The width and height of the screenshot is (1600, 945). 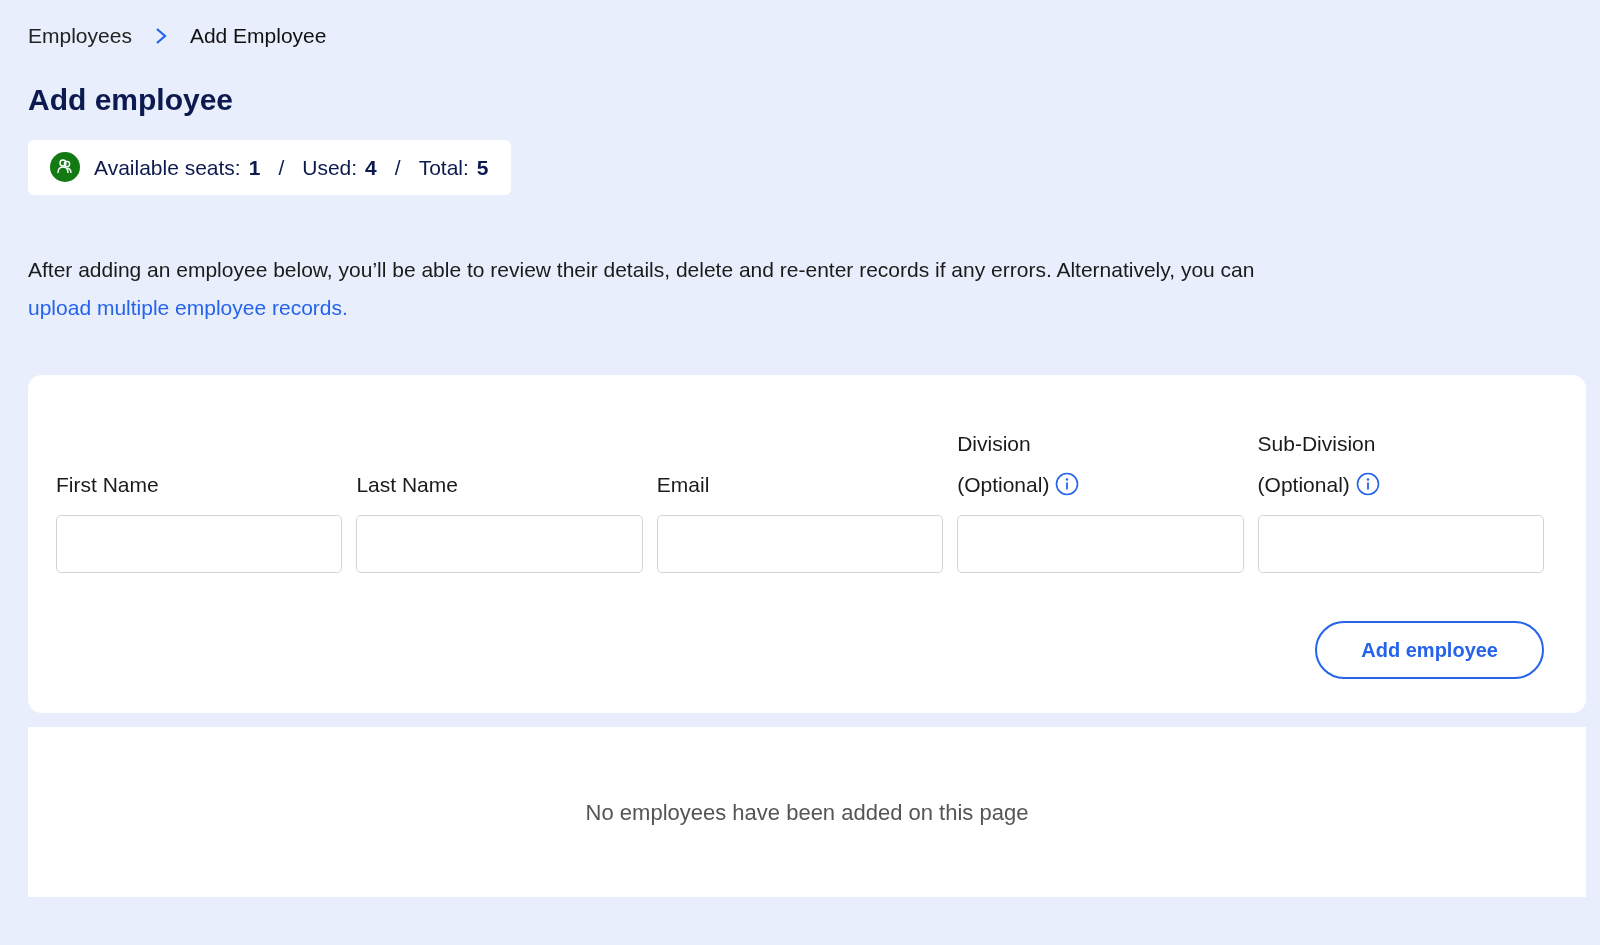 I want to click on intro-text: After adding an employee below, you’ll be able to review their details, delete and re-enter records if any errors. Alternatively, you can upload multiple employee records., so click(x=642, y=289).